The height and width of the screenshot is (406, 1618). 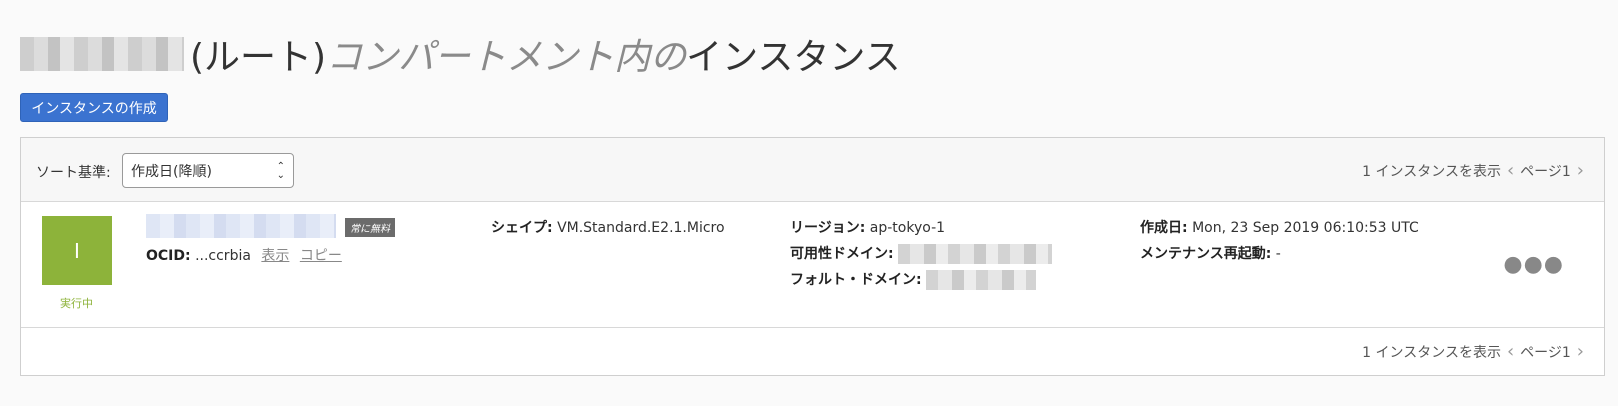 I want to click on page-label-bottom: ページ1, so click(x=1545, y=352).